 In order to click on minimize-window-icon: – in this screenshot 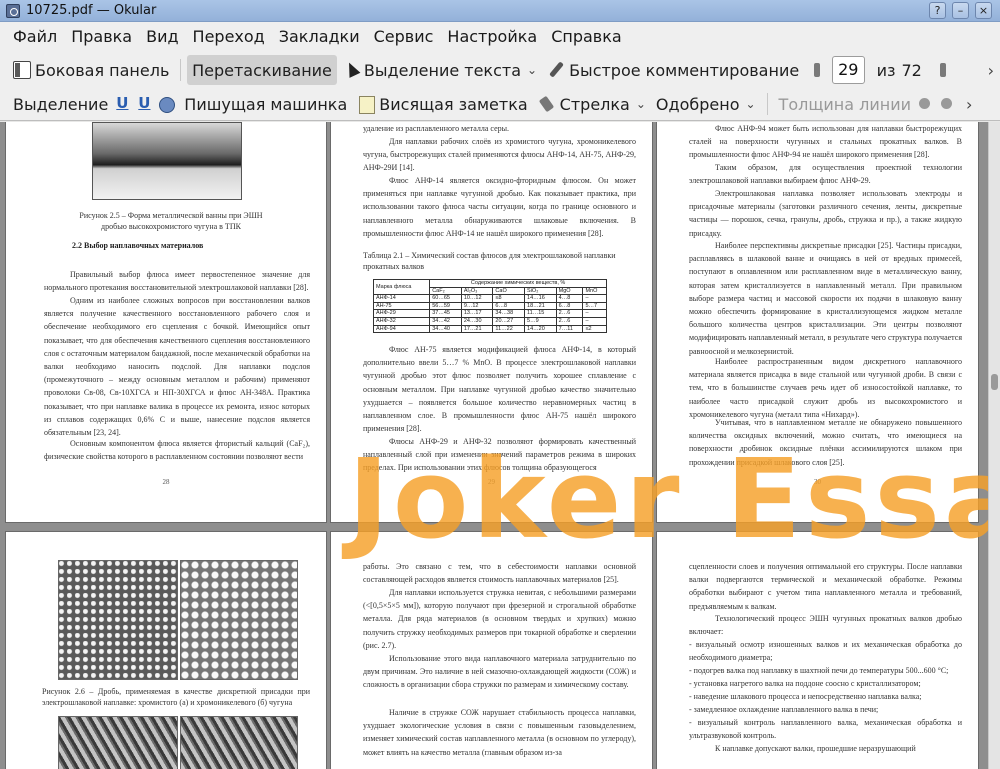, I will do `click(960, 10)`.